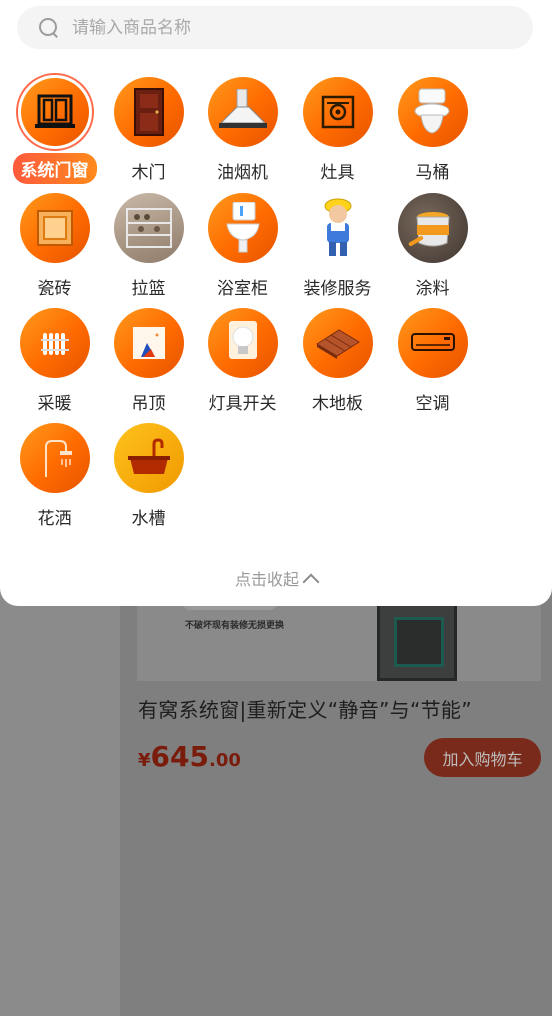 This screenshot has height=1016, width=552. I want to click on category-label: 空调, so click(432, 404).